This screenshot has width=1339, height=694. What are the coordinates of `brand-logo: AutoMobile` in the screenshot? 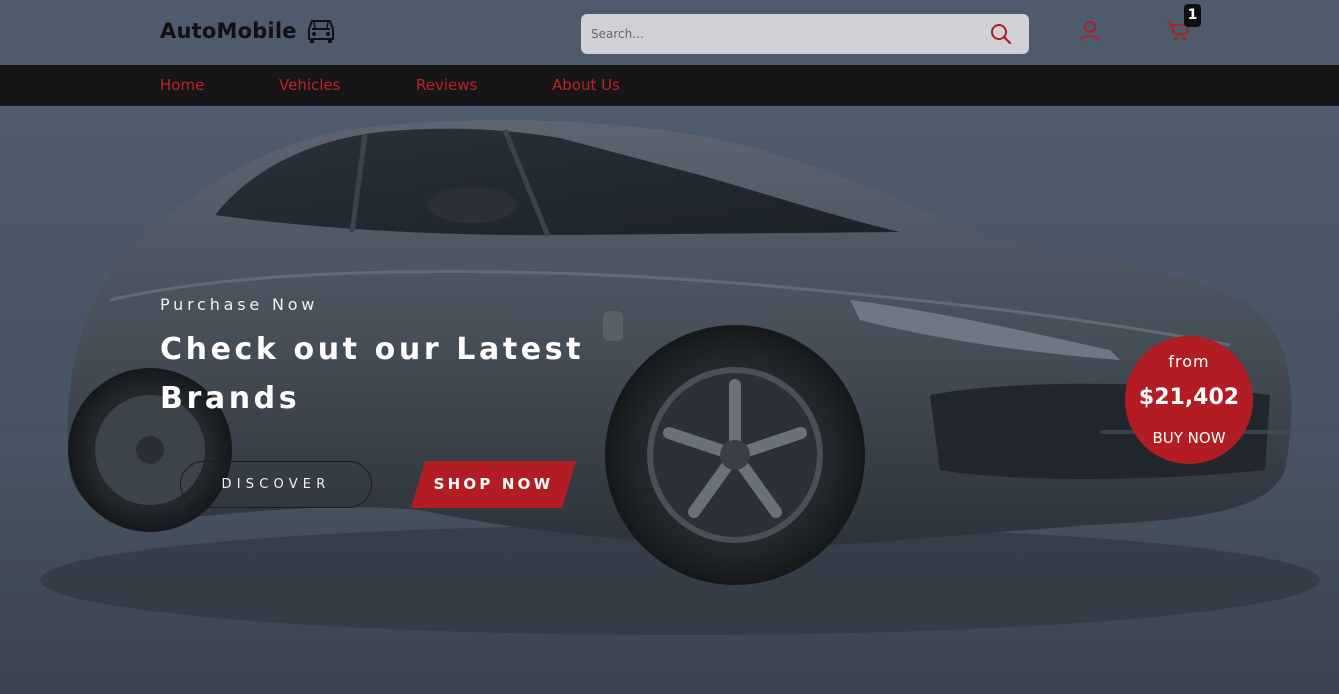 It's located at (248, 31).